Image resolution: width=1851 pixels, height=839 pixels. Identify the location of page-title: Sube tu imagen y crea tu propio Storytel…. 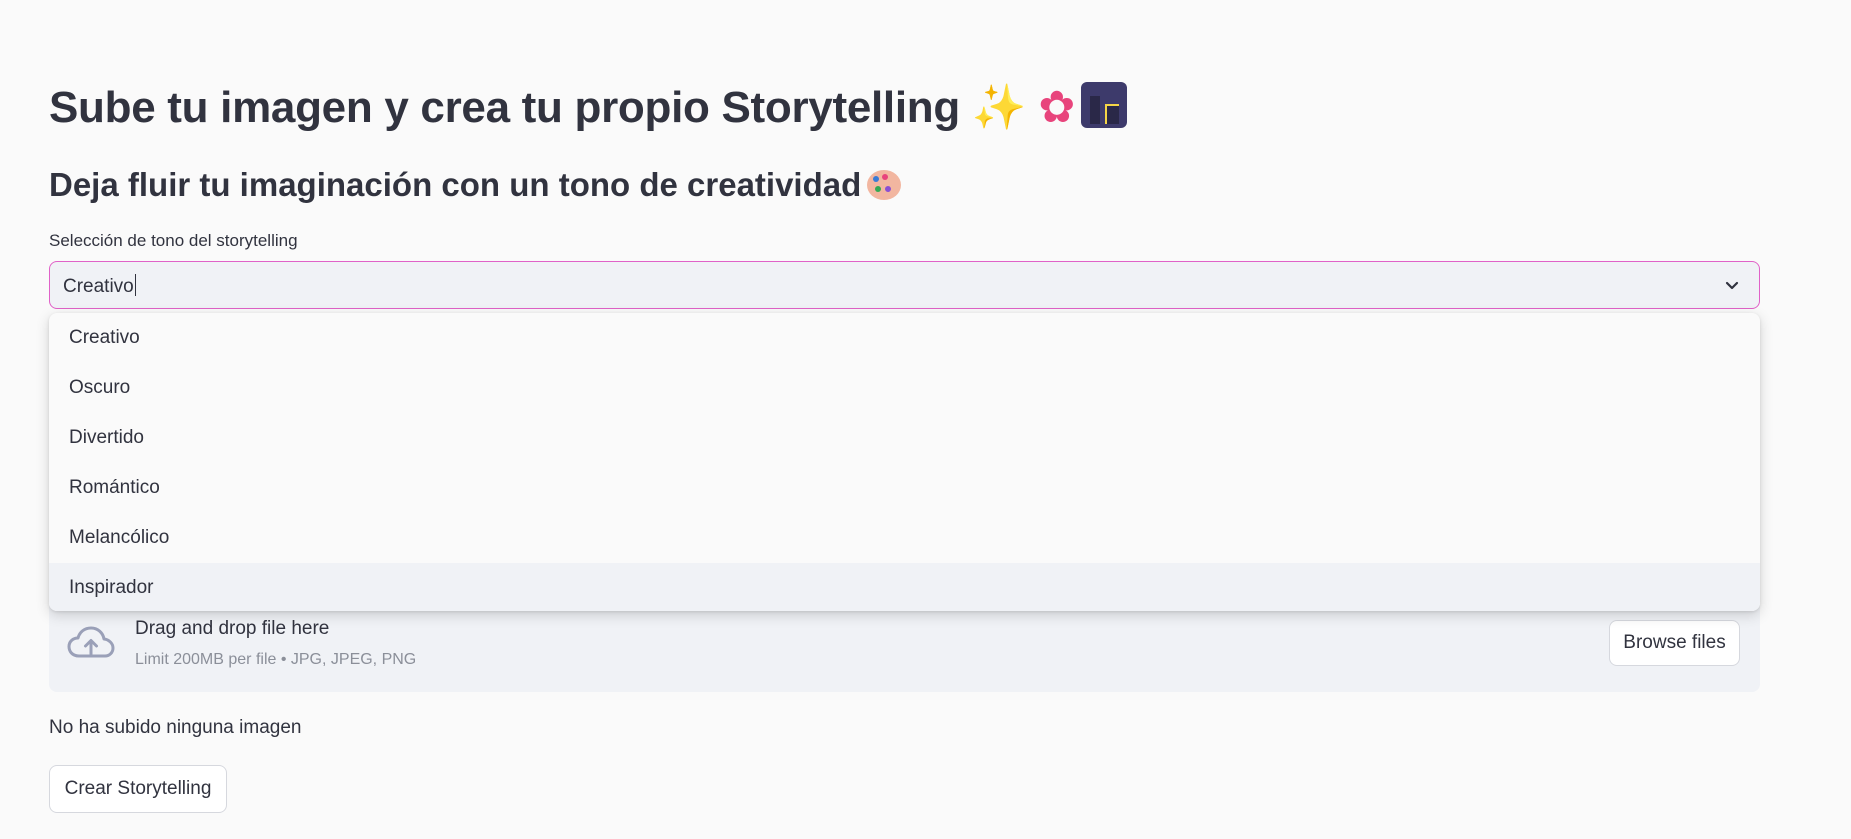
(588, 108).